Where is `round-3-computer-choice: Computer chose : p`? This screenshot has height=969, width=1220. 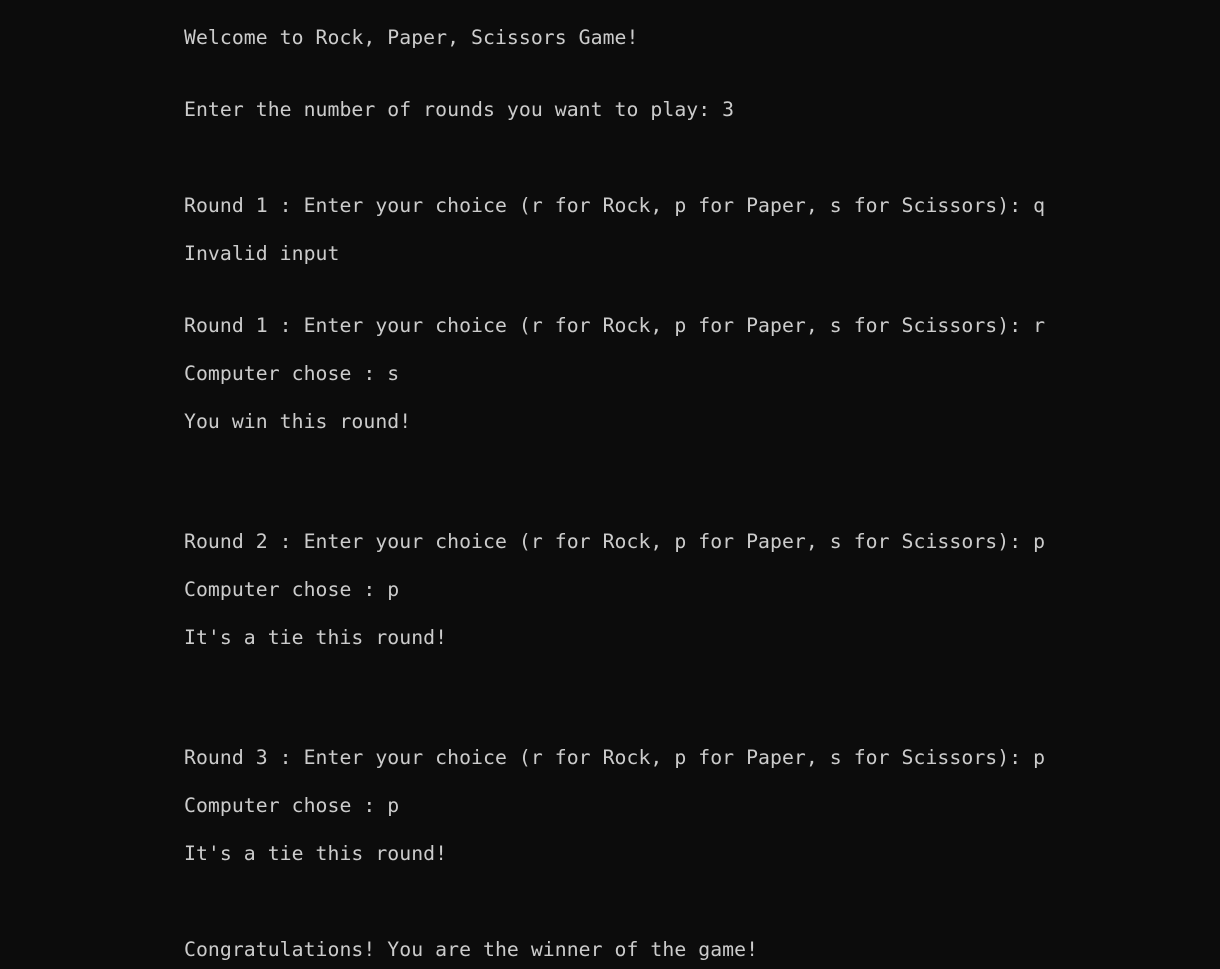
round-3-computer-choice: Computer chose : p is located at coordinates (292, 805).